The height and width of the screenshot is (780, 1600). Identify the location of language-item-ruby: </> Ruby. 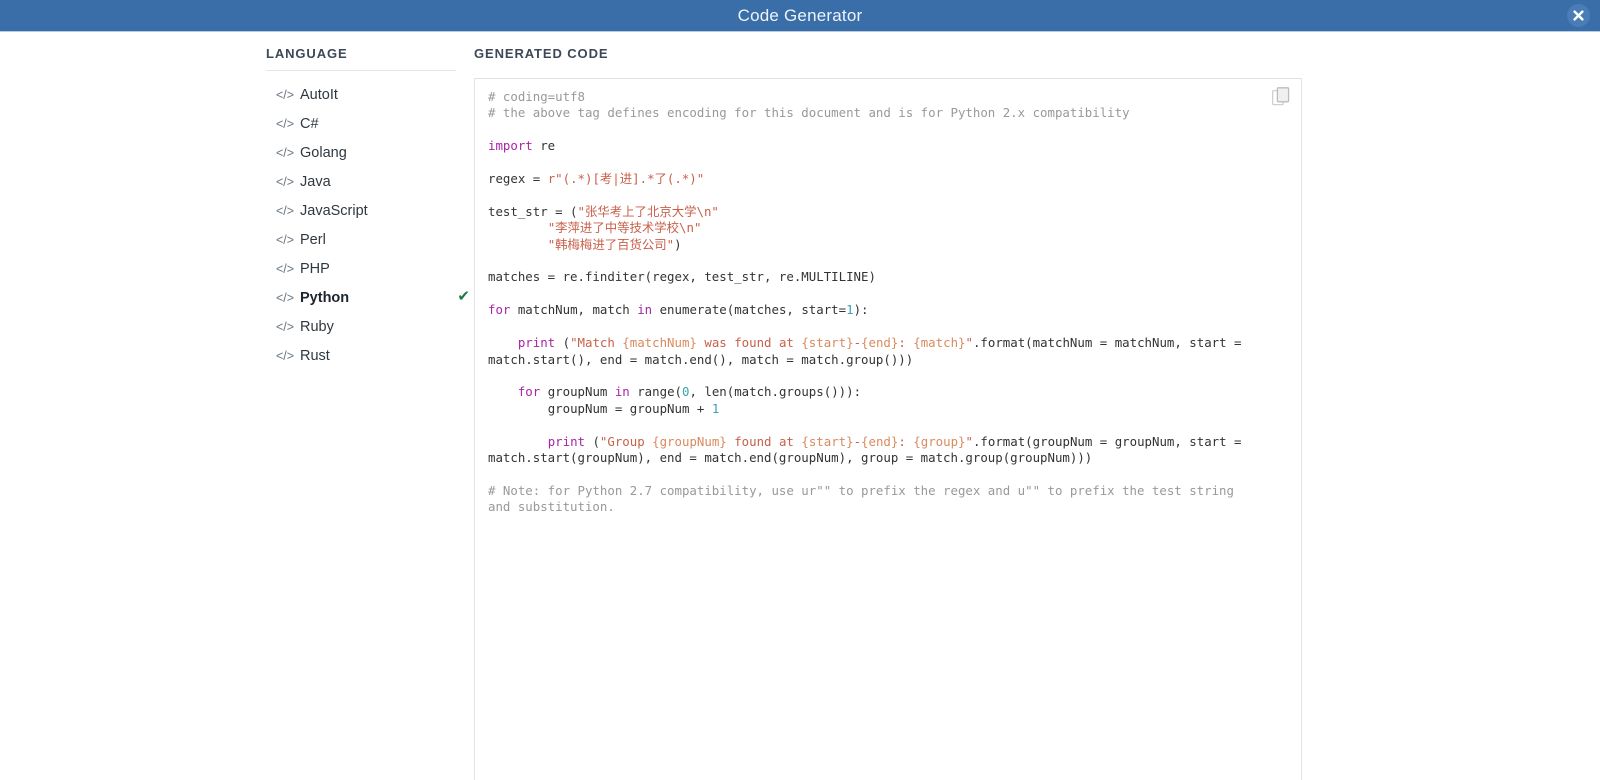
(361, 326).